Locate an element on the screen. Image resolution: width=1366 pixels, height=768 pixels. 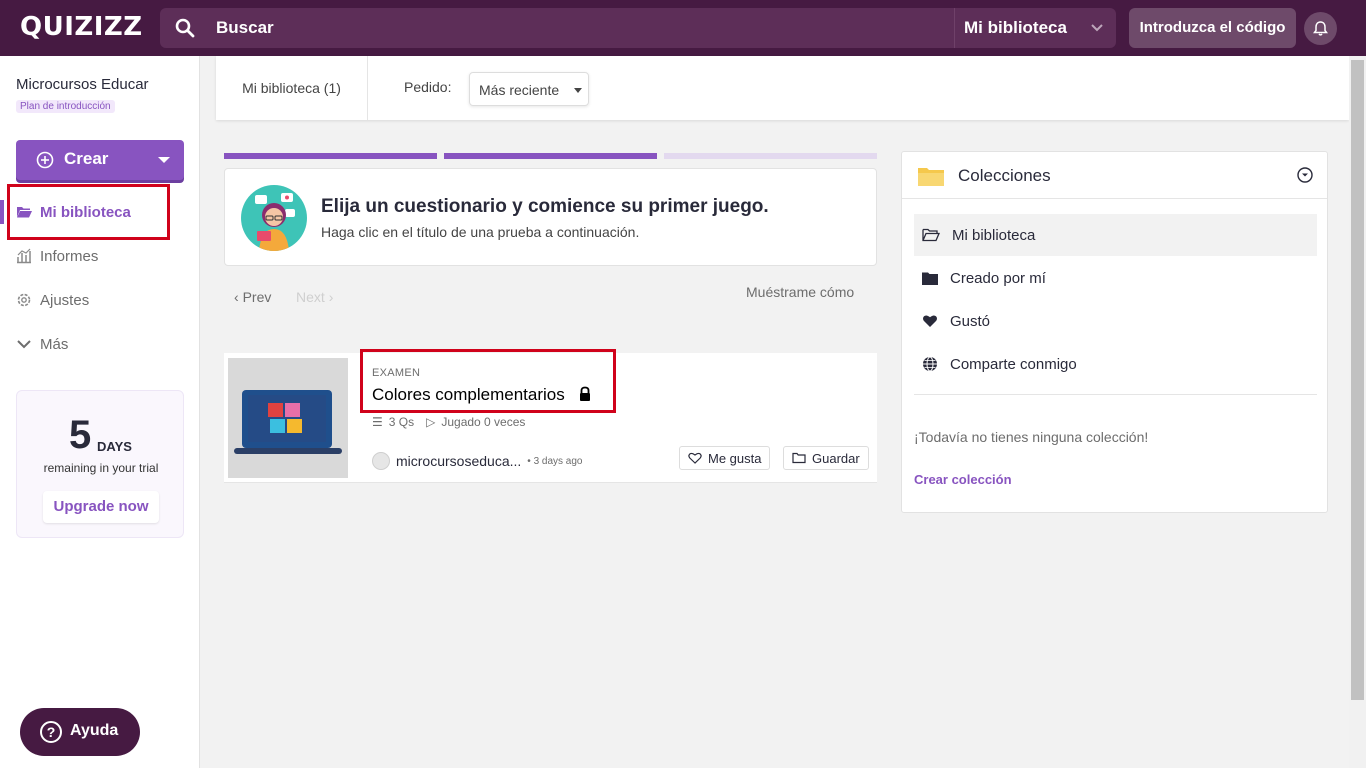
search-bar: Buscar Mi biblioteca is located at coordinates (638, 28).